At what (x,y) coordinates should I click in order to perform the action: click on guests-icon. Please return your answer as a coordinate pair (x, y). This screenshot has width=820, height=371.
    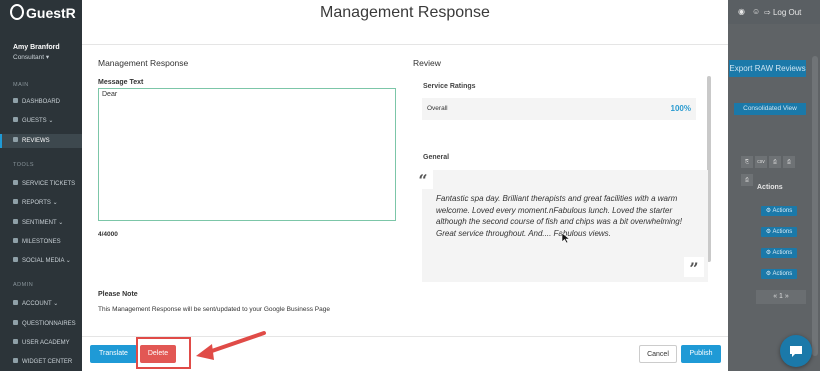
    Looking at the image, I should click on (15, 119).